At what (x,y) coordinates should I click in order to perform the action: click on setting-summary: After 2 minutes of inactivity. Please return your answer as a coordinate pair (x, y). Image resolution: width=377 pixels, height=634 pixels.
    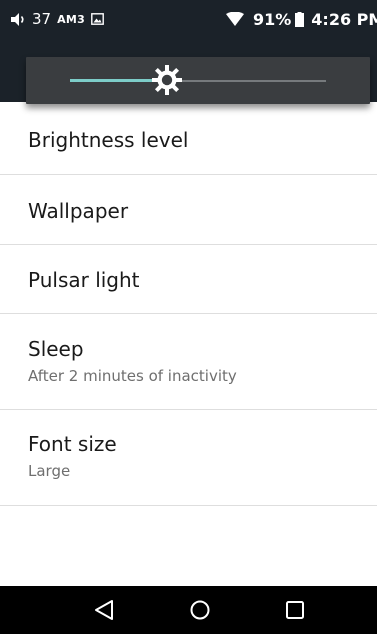
    Looking at the image, I should click on (132, 376).